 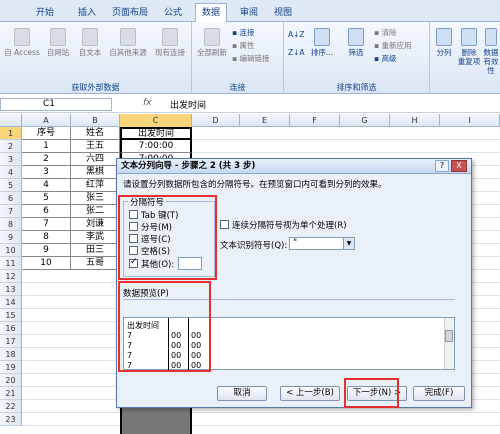 I want to click on row-header: 11, so click(x=11, y=263).